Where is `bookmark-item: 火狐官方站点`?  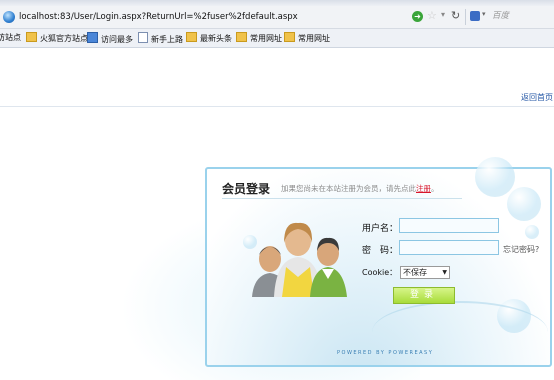 bookmark-item: 火狐官方站点 is located at coordinates (57, 38).